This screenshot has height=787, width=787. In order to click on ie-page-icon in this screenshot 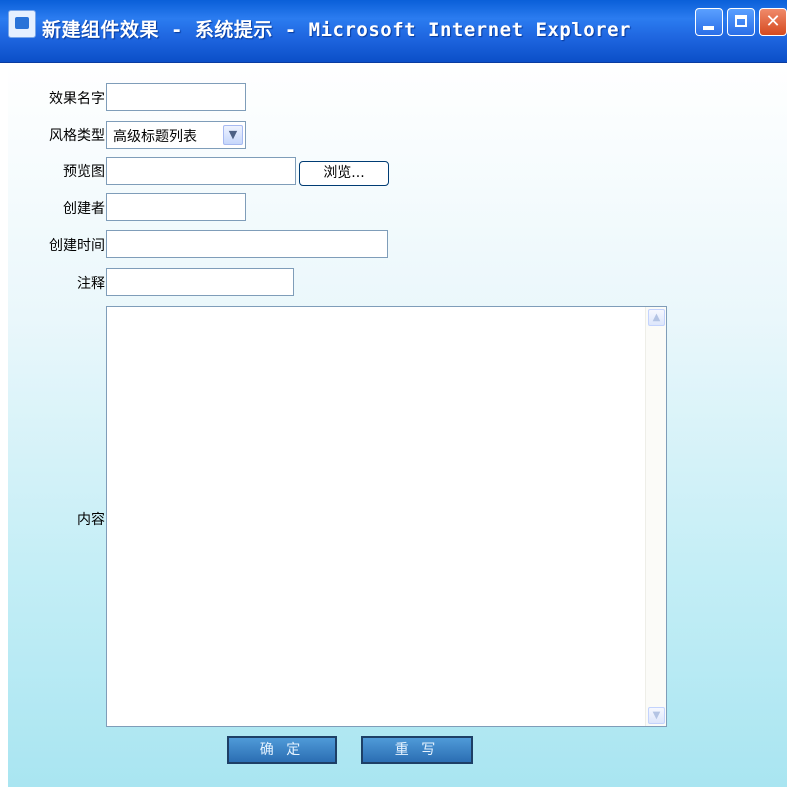, I will do `click(22, 24)`.